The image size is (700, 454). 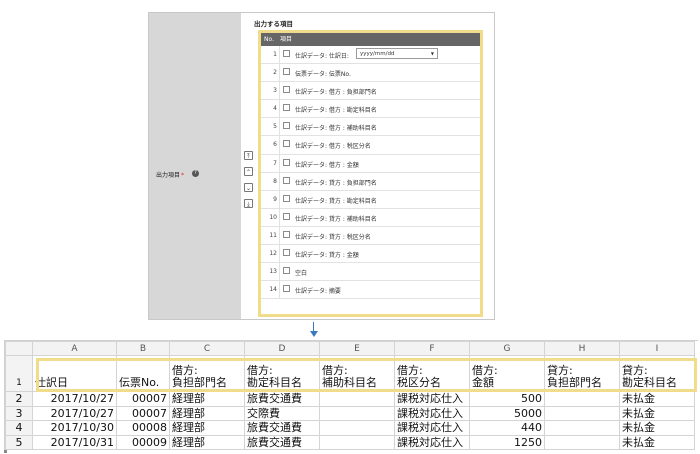 I want to click on move-down-button: ⌄, so click(x=248, y=187).